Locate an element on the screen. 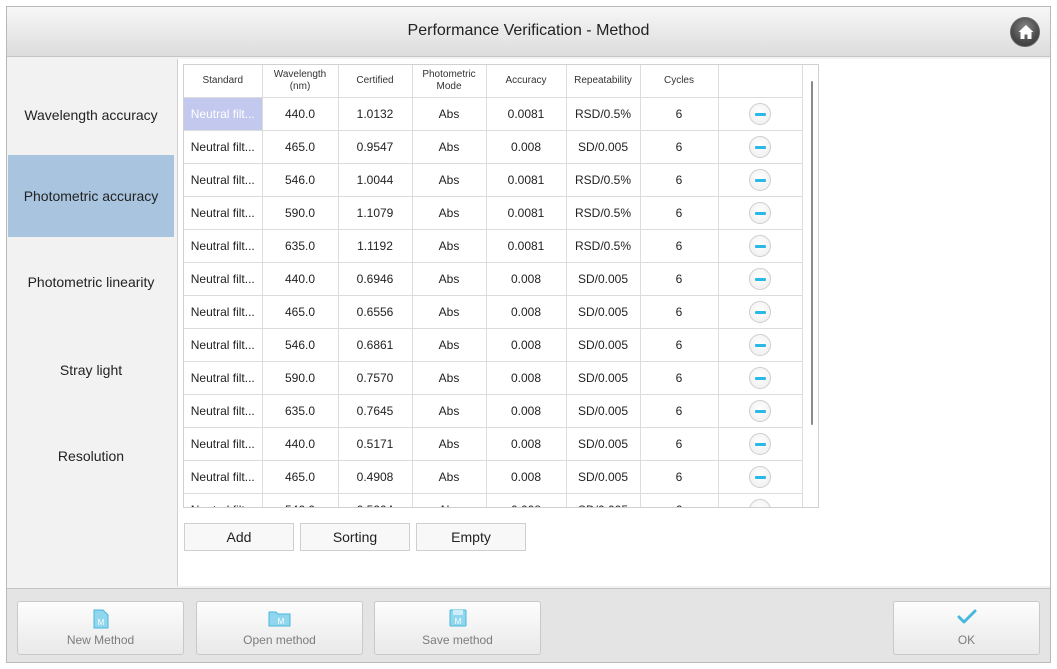  column-header-certified: Certified is located at coordinates (375, 81).